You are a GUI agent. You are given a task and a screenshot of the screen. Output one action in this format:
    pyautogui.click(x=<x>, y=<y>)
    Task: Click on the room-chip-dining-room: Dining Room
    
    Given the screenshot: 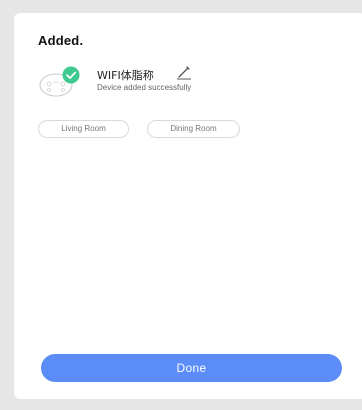 What is the action you would take?
    pyautogui.click(x=193, y=129)
    